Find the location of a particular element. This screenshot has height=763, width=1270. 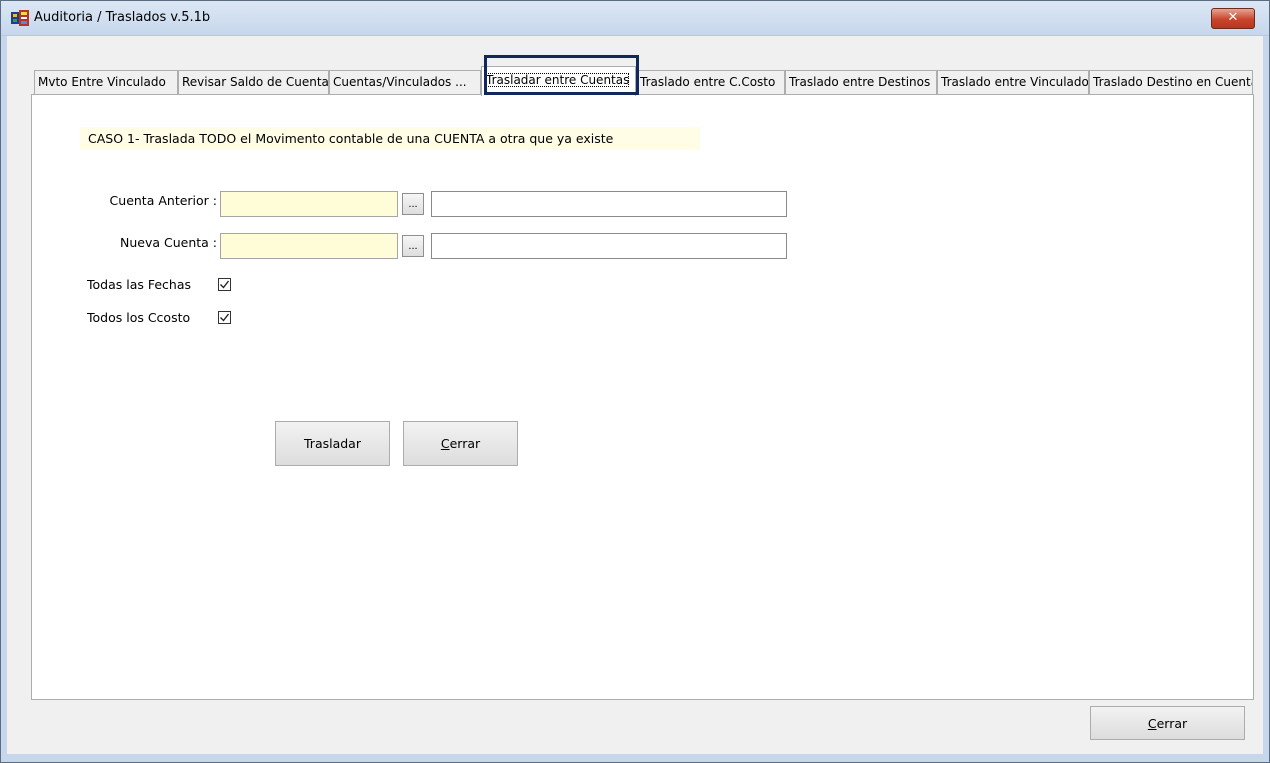

cuenta-anterior-label: Cuenta Anterior : is located at coordinates (163, 200).